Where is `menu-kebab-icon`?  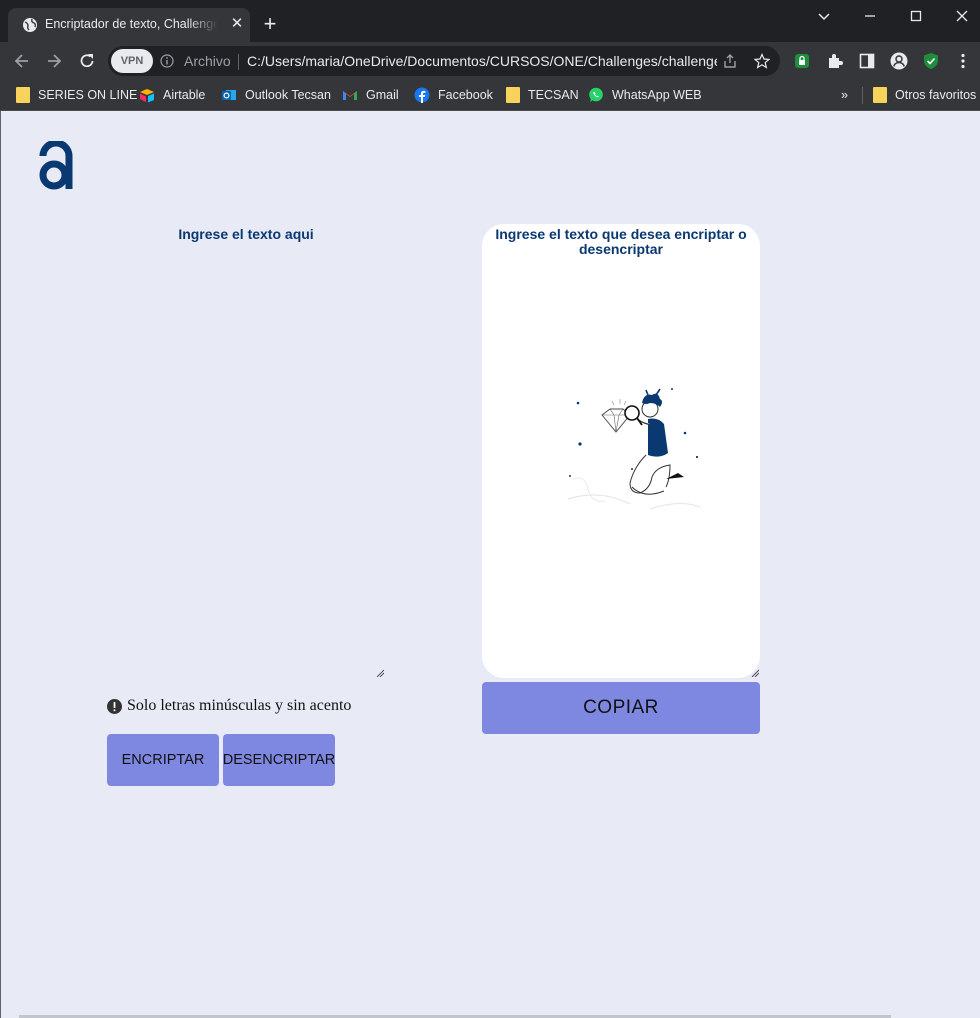 menu-kebab-icon is located at coordinates (963, 61).